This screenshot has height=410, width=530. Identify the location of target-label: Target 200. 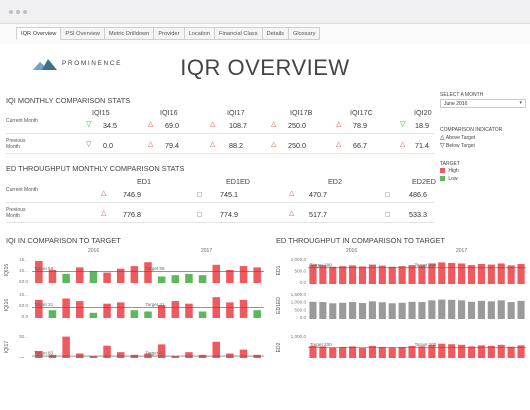
(321, 344).